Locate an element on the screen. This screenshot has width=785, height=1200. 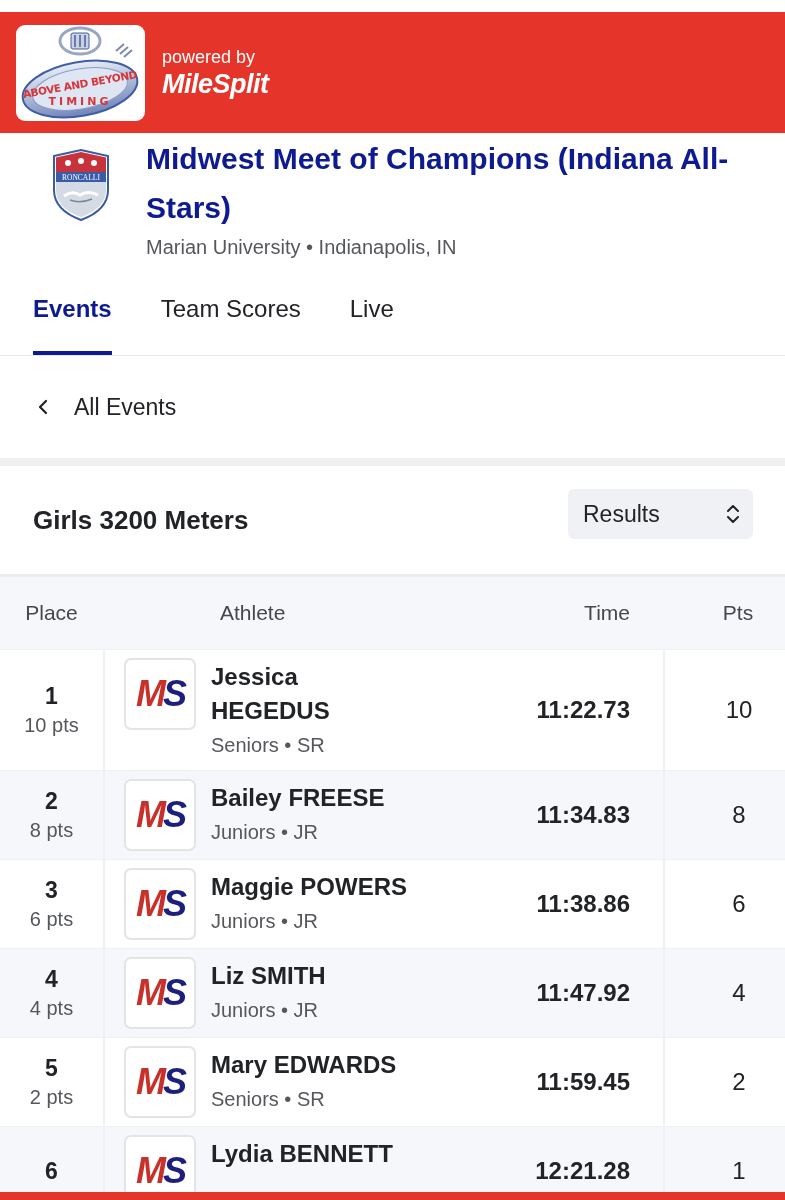
athlete-name: Lydia BENNETT is located at coordinates (317, 1154).